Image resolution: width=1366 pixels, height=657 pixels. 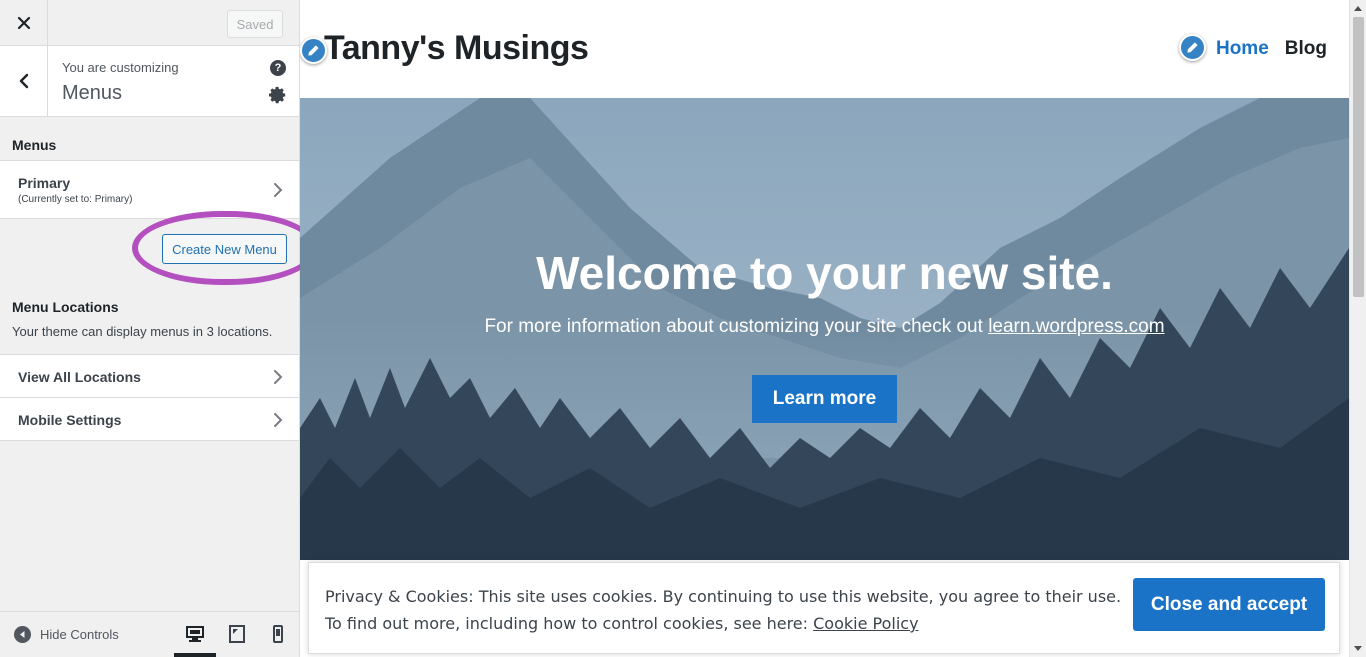 What do you see at coordinates (149, 81) in the screenshot?
I see `section-header: You are customizing Menus ?` at bounding box center [149, 81].